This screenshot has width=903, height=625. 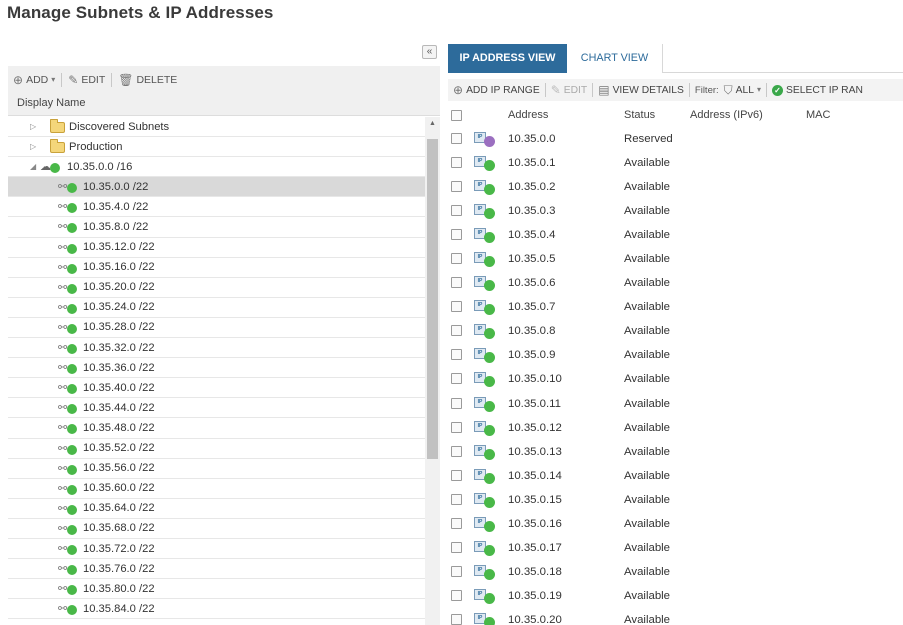 What do you see at coordinates (216, 449) in the screenshot?
I see `tree-subnet-row: ⚯ 10.35.52.0 /22` at bounding box center [216, 449].